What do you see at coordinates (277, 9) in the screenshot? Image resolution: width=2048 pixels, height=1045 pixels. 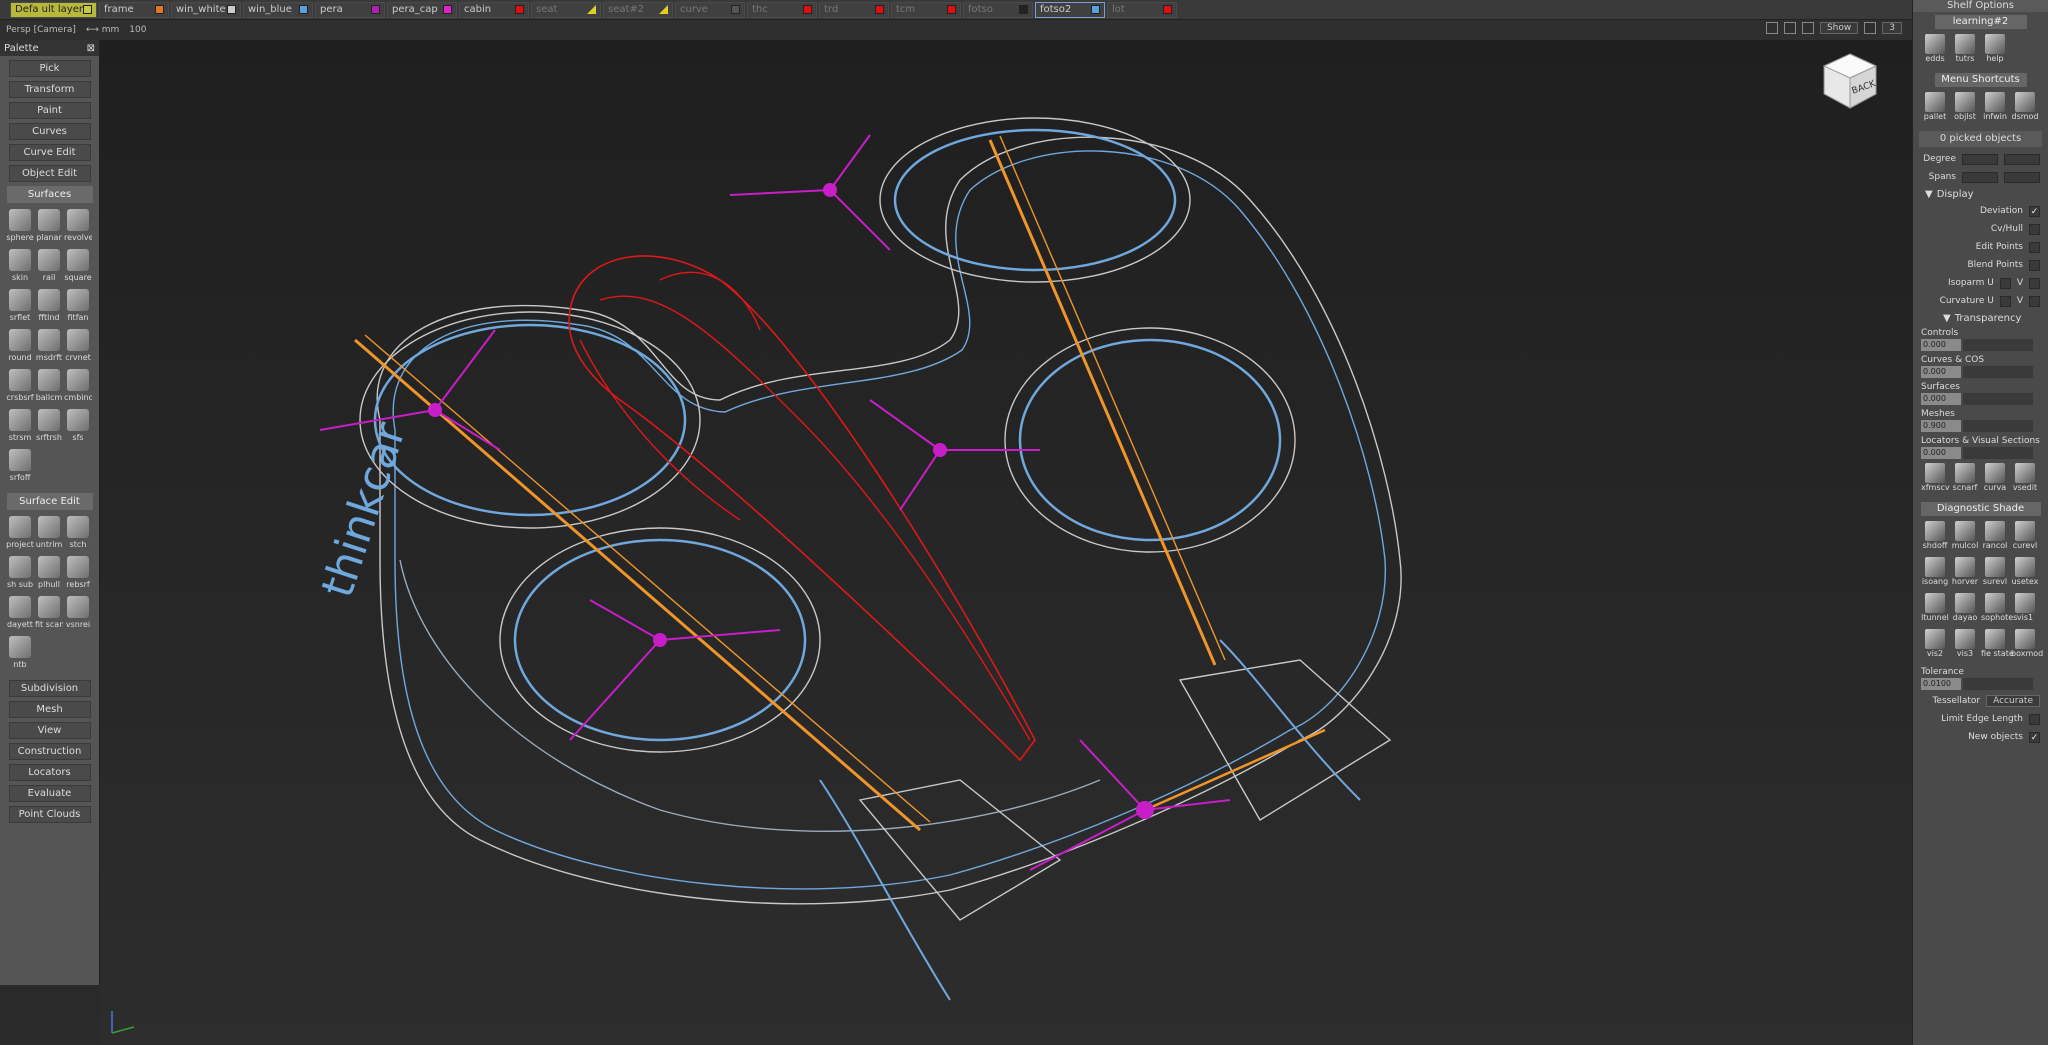 I see `layer-3: win_blue` at bounding box center [277, 9].